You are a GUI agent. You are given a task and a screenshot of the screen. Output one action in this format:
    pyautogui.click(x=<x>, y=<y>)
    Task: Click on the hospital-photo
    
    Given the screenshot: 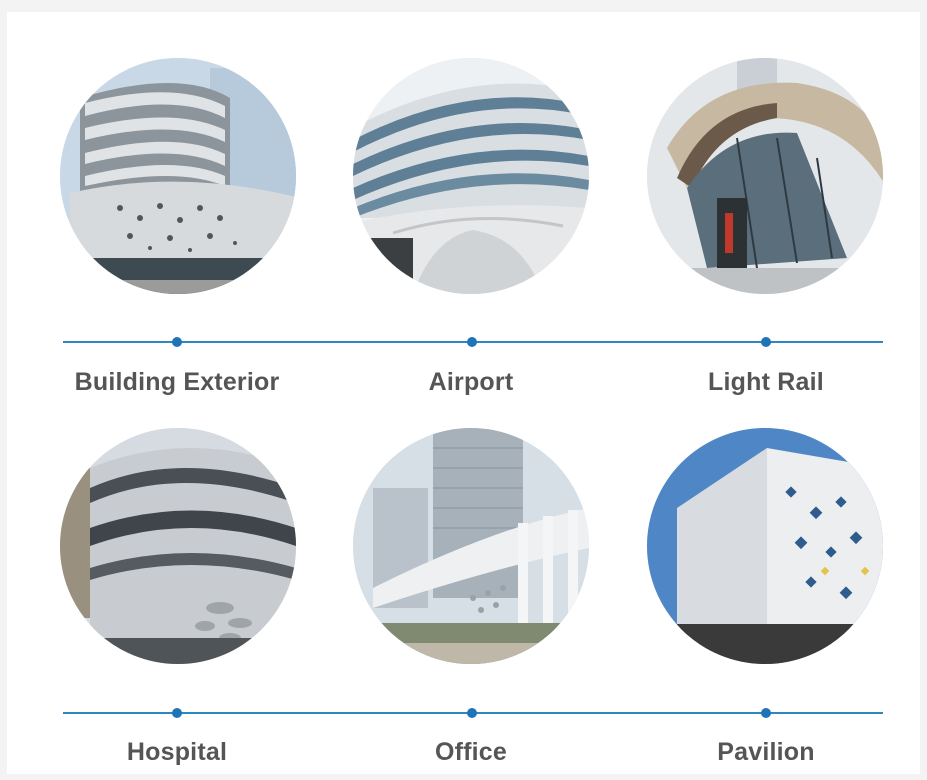 What is the action you would take?
    pyautogui.click(x=178, y=546)
    